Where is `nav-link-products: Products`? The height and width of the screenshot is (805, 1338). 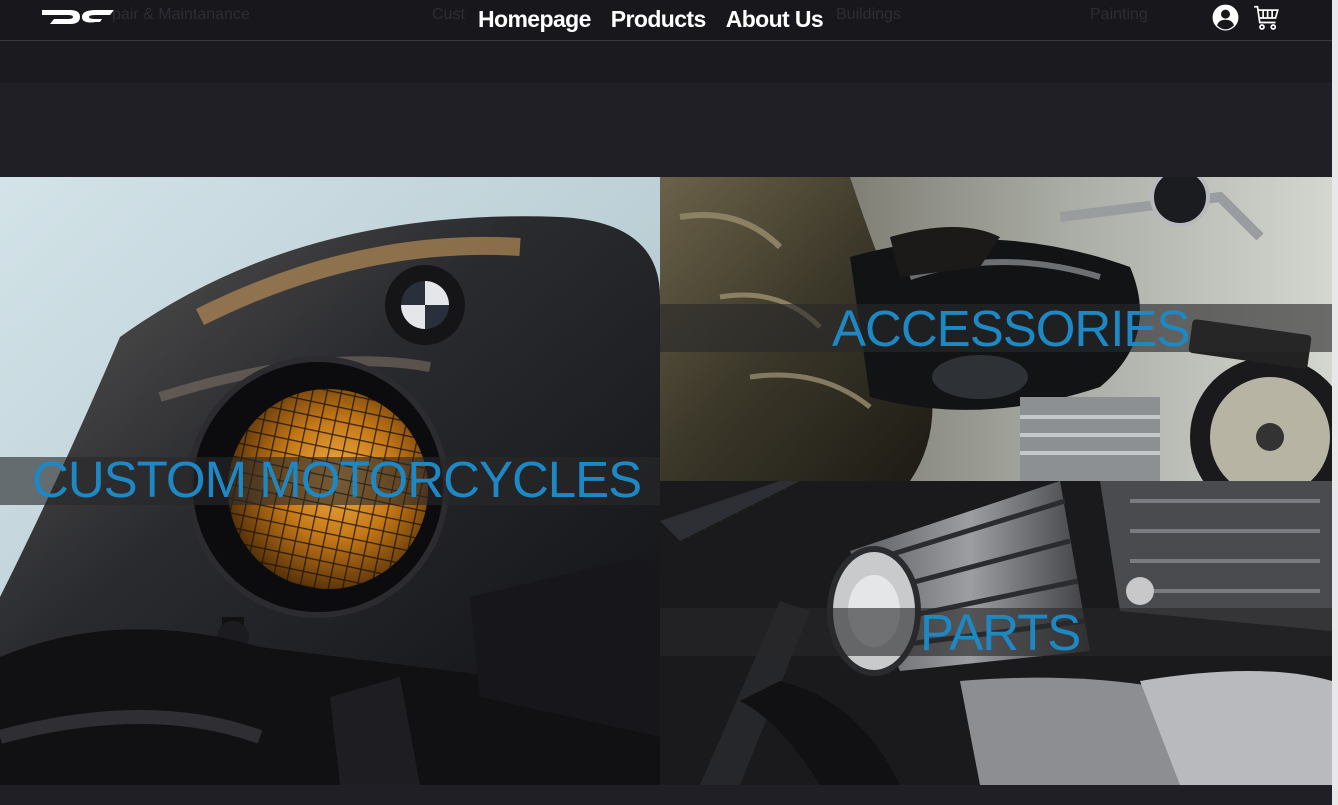
nav-link-products: Products is located at coordinates (658, 19).